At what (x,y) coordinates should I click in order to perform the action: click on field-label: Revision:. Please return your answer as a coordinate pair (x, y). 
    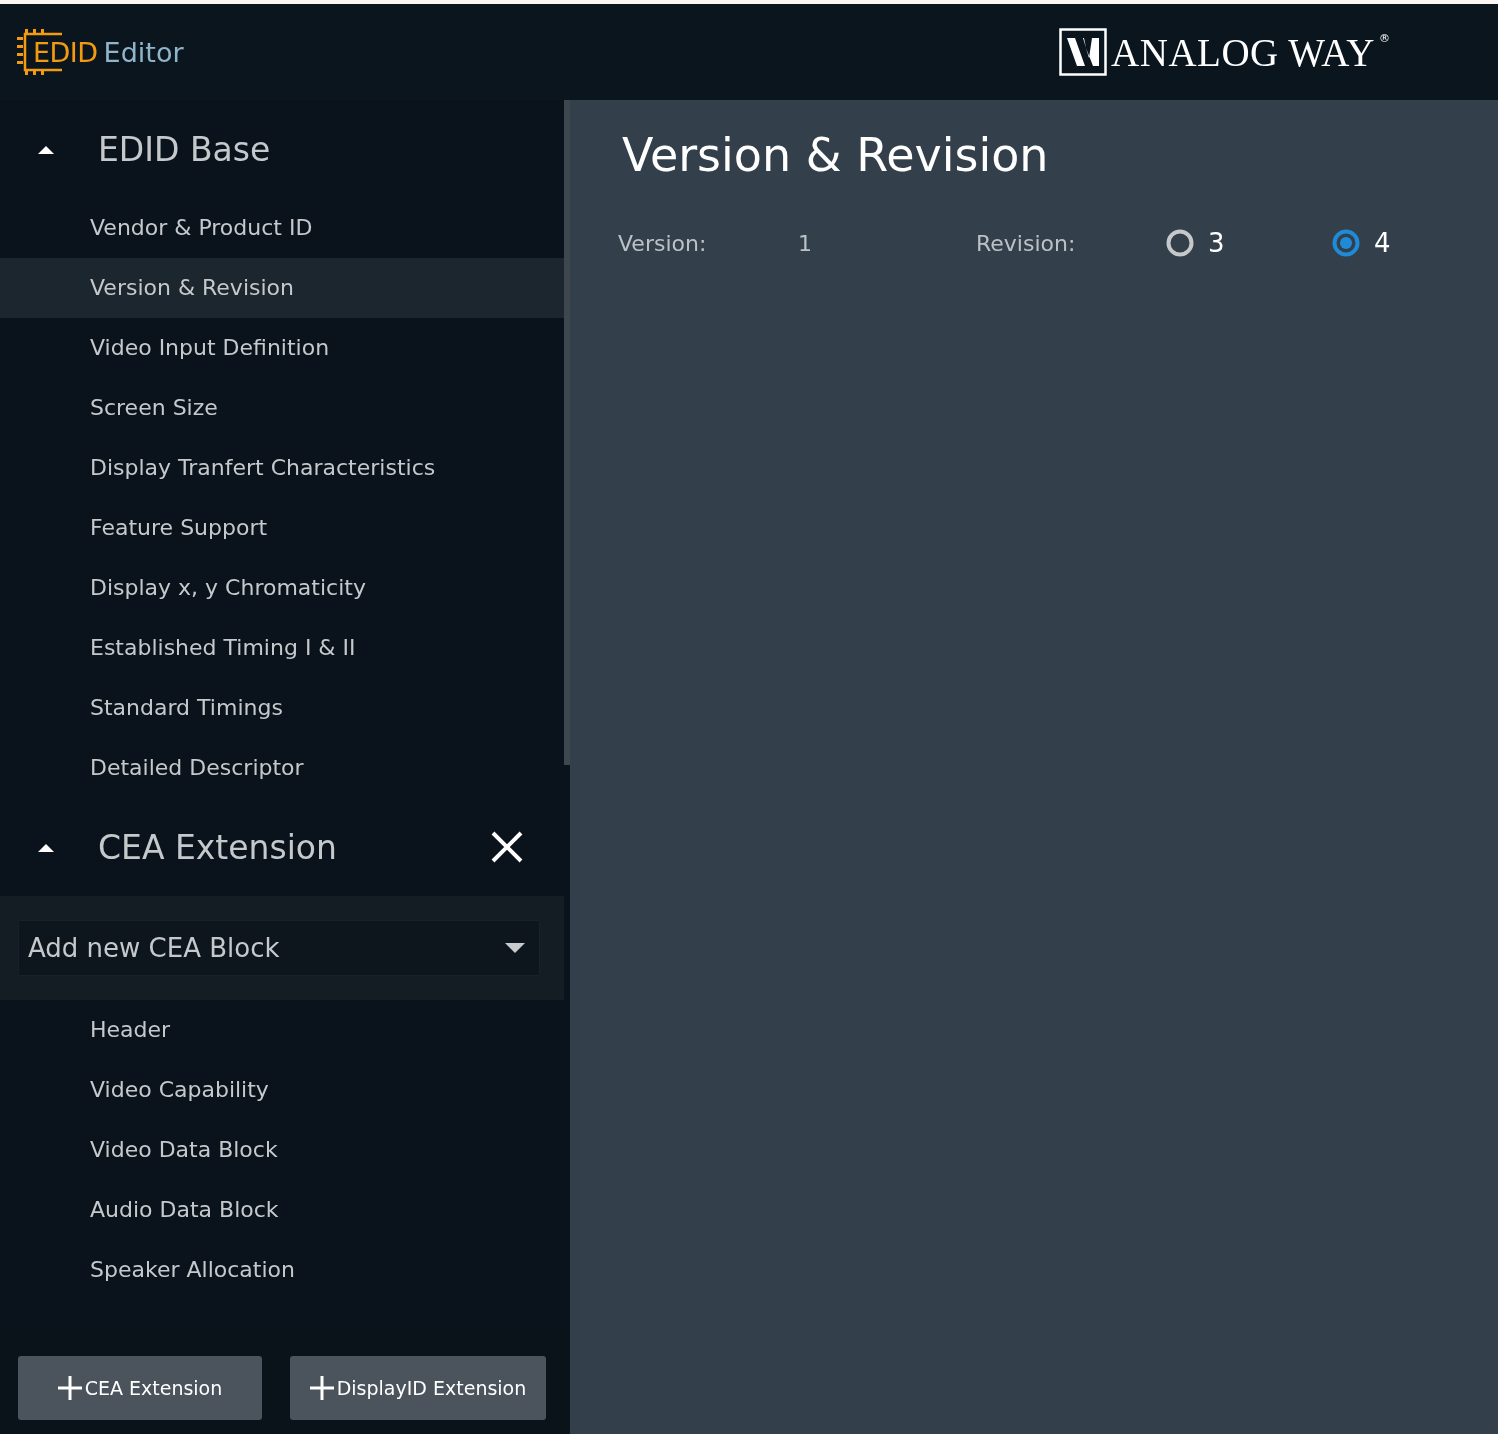
    Looking at the image, I should click on (1026, 243).